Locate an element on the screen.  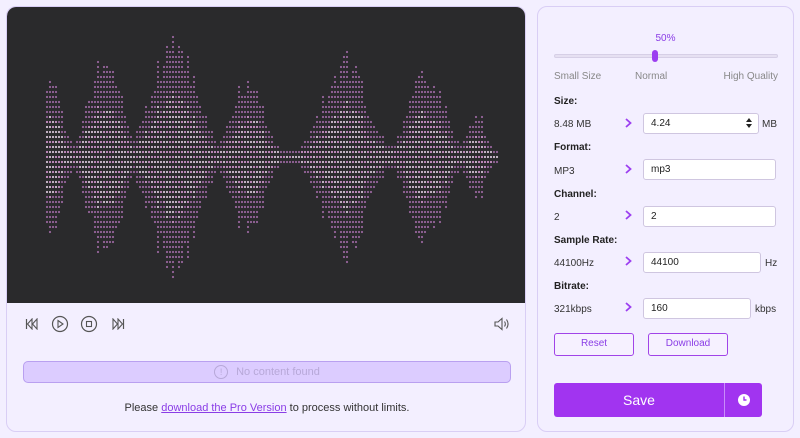
volume-button is located at coordinates (502, 324).